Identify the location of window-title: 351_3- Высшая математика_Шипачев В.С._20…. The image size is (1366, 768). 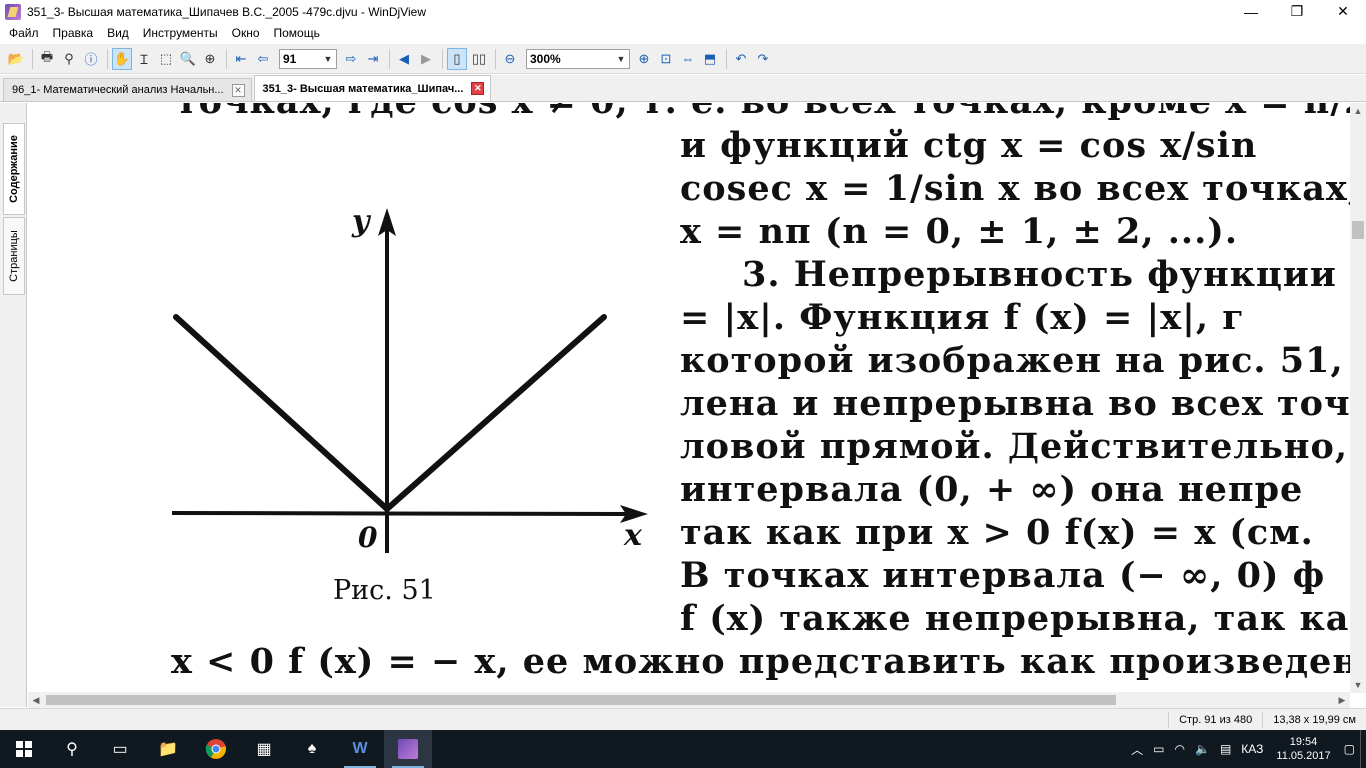
(226, 11).